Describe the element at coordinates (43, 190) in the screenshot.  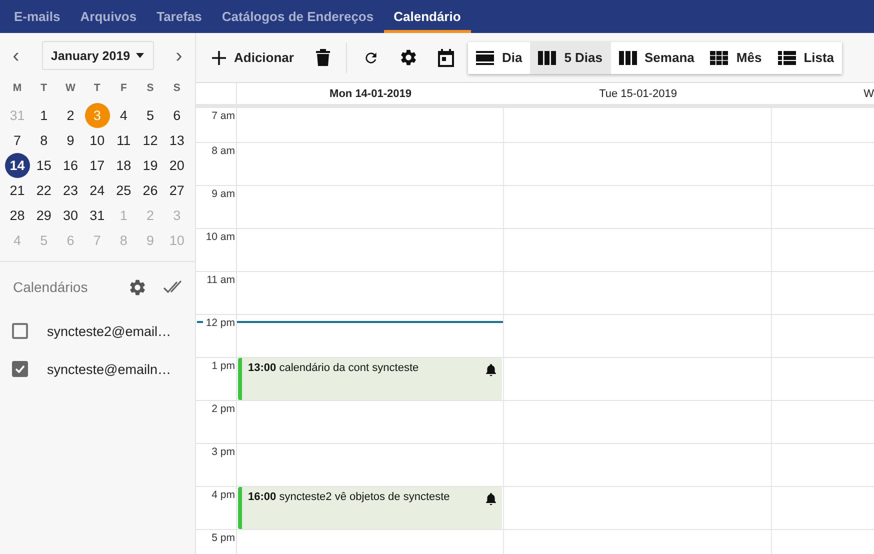
I see `calendar-day: 22` at that location.